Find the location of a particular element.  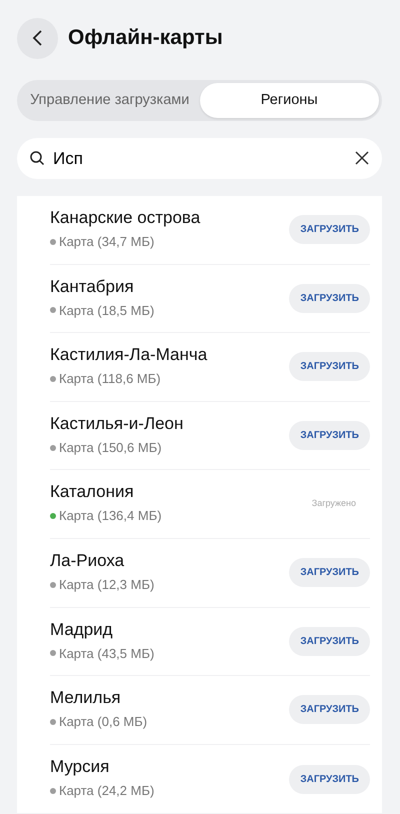

back-icon is located at coordinates (37, 38).